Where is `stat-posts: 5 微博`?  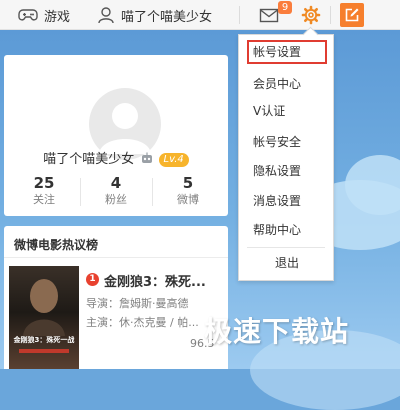
stat-posts: 5 微博 is located at coordinates (188, 191).